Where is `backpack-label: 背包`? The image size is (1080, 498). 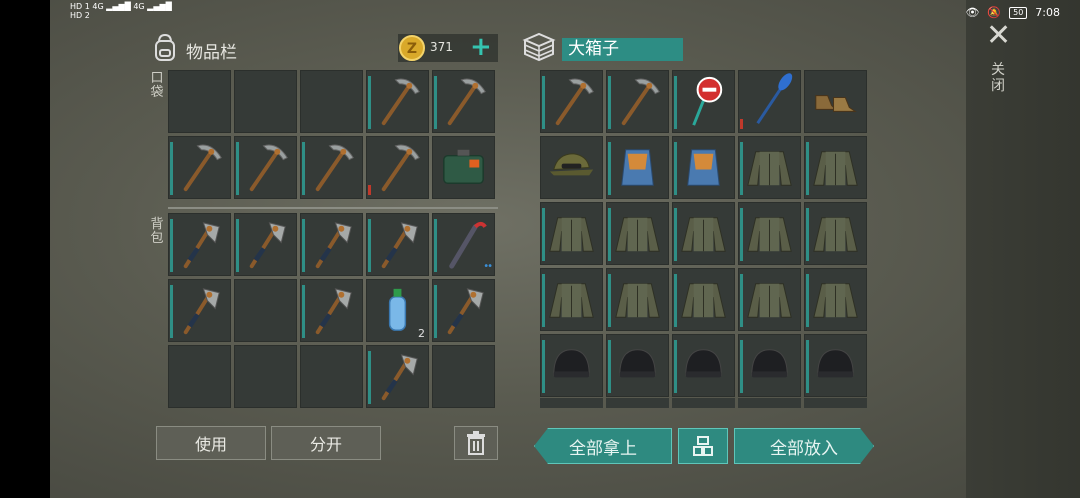
backpack-label: 背包 is located at coordinates (157, 231).